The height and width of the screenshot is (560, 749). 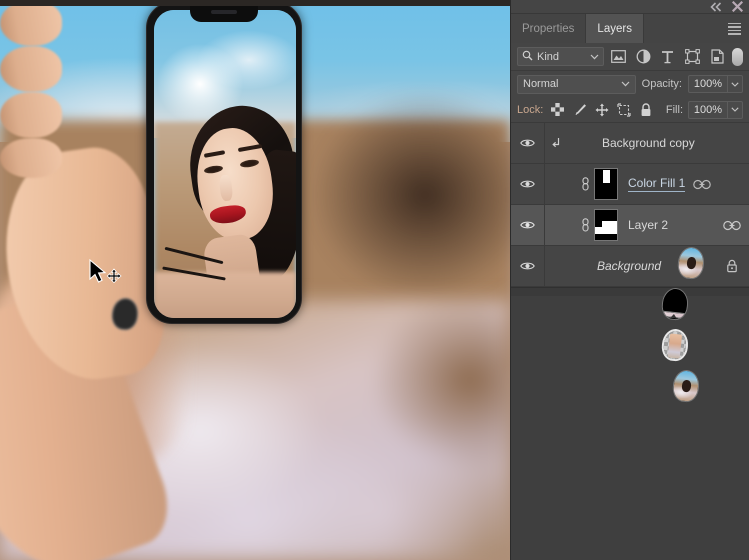 What do you see at coordinates (527, 57) in the screenshot?
I see `search-icon` at bounding box center [527, 57].